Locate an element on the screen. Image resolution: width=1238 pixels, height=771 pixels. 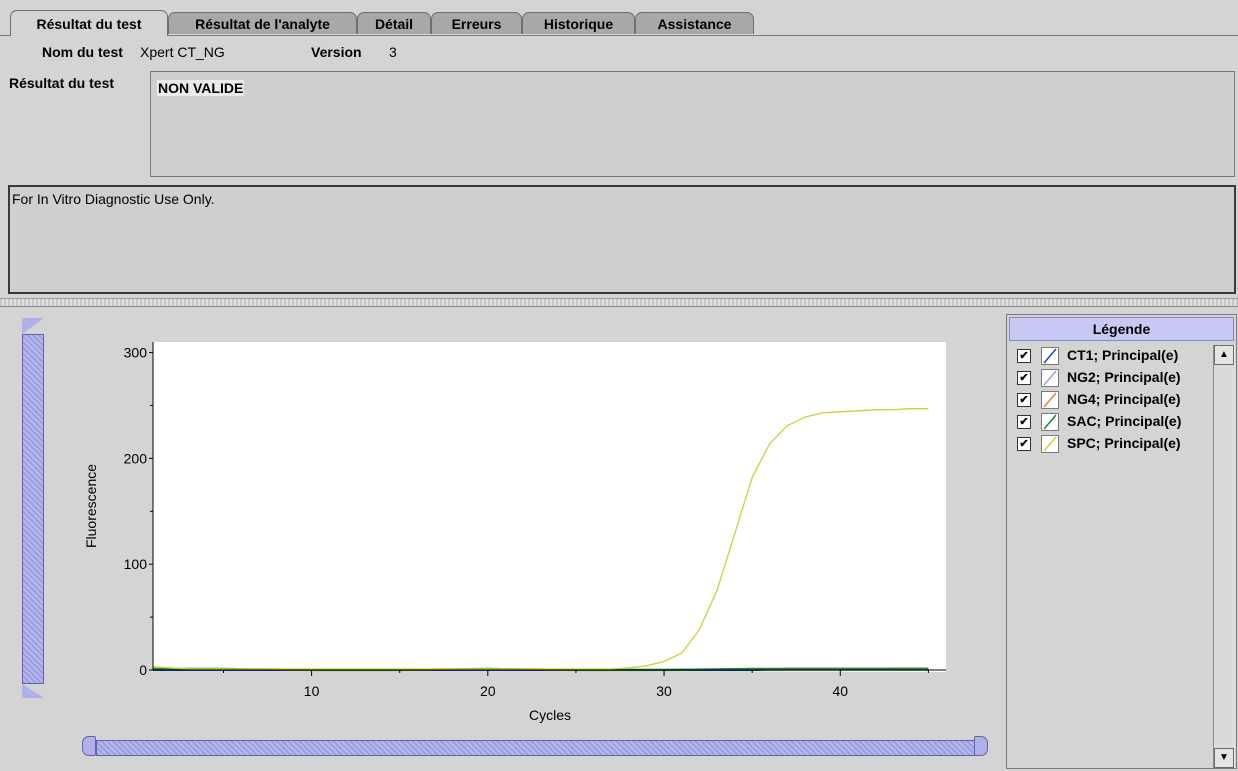
legend-item: ✔ CT1; Principal(e) is located at coordinates (1107, 356).